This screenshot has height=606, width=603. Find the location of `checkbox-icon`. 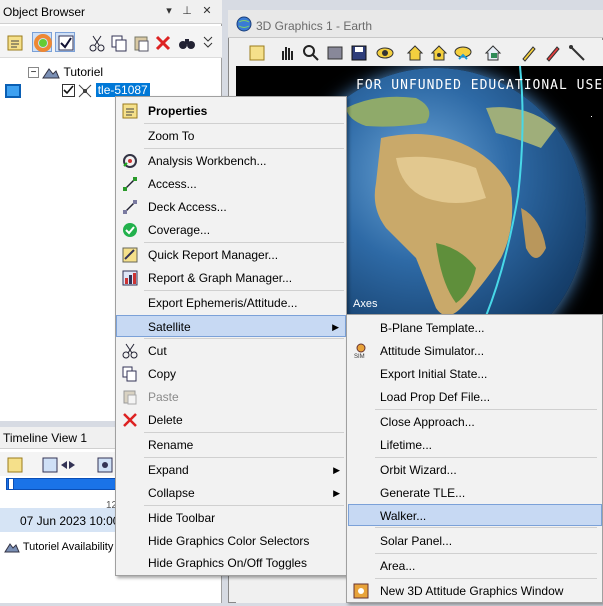

checkbox-icon is located at coordinates (68, 91).